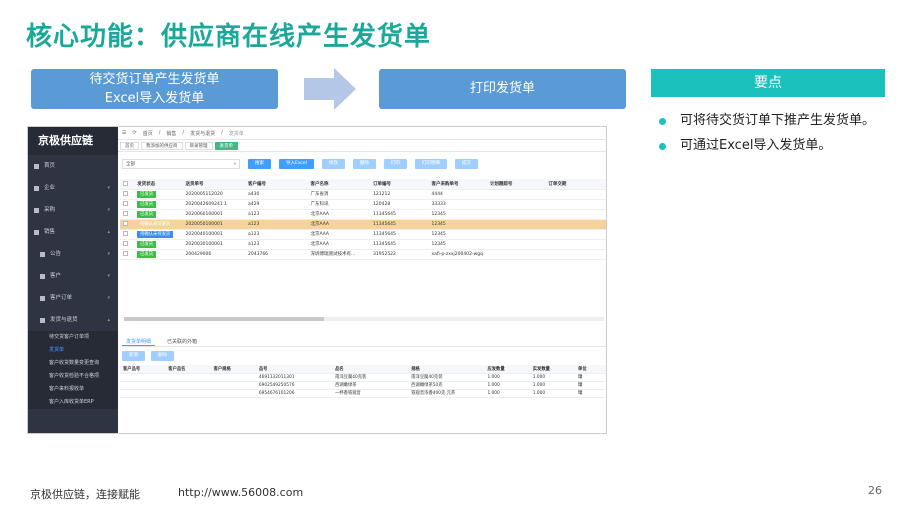  What do you see at coordinates (457, 184) in the screenshot?
I see `column-header: 客户采购单号` at bounding box center [457, 184].